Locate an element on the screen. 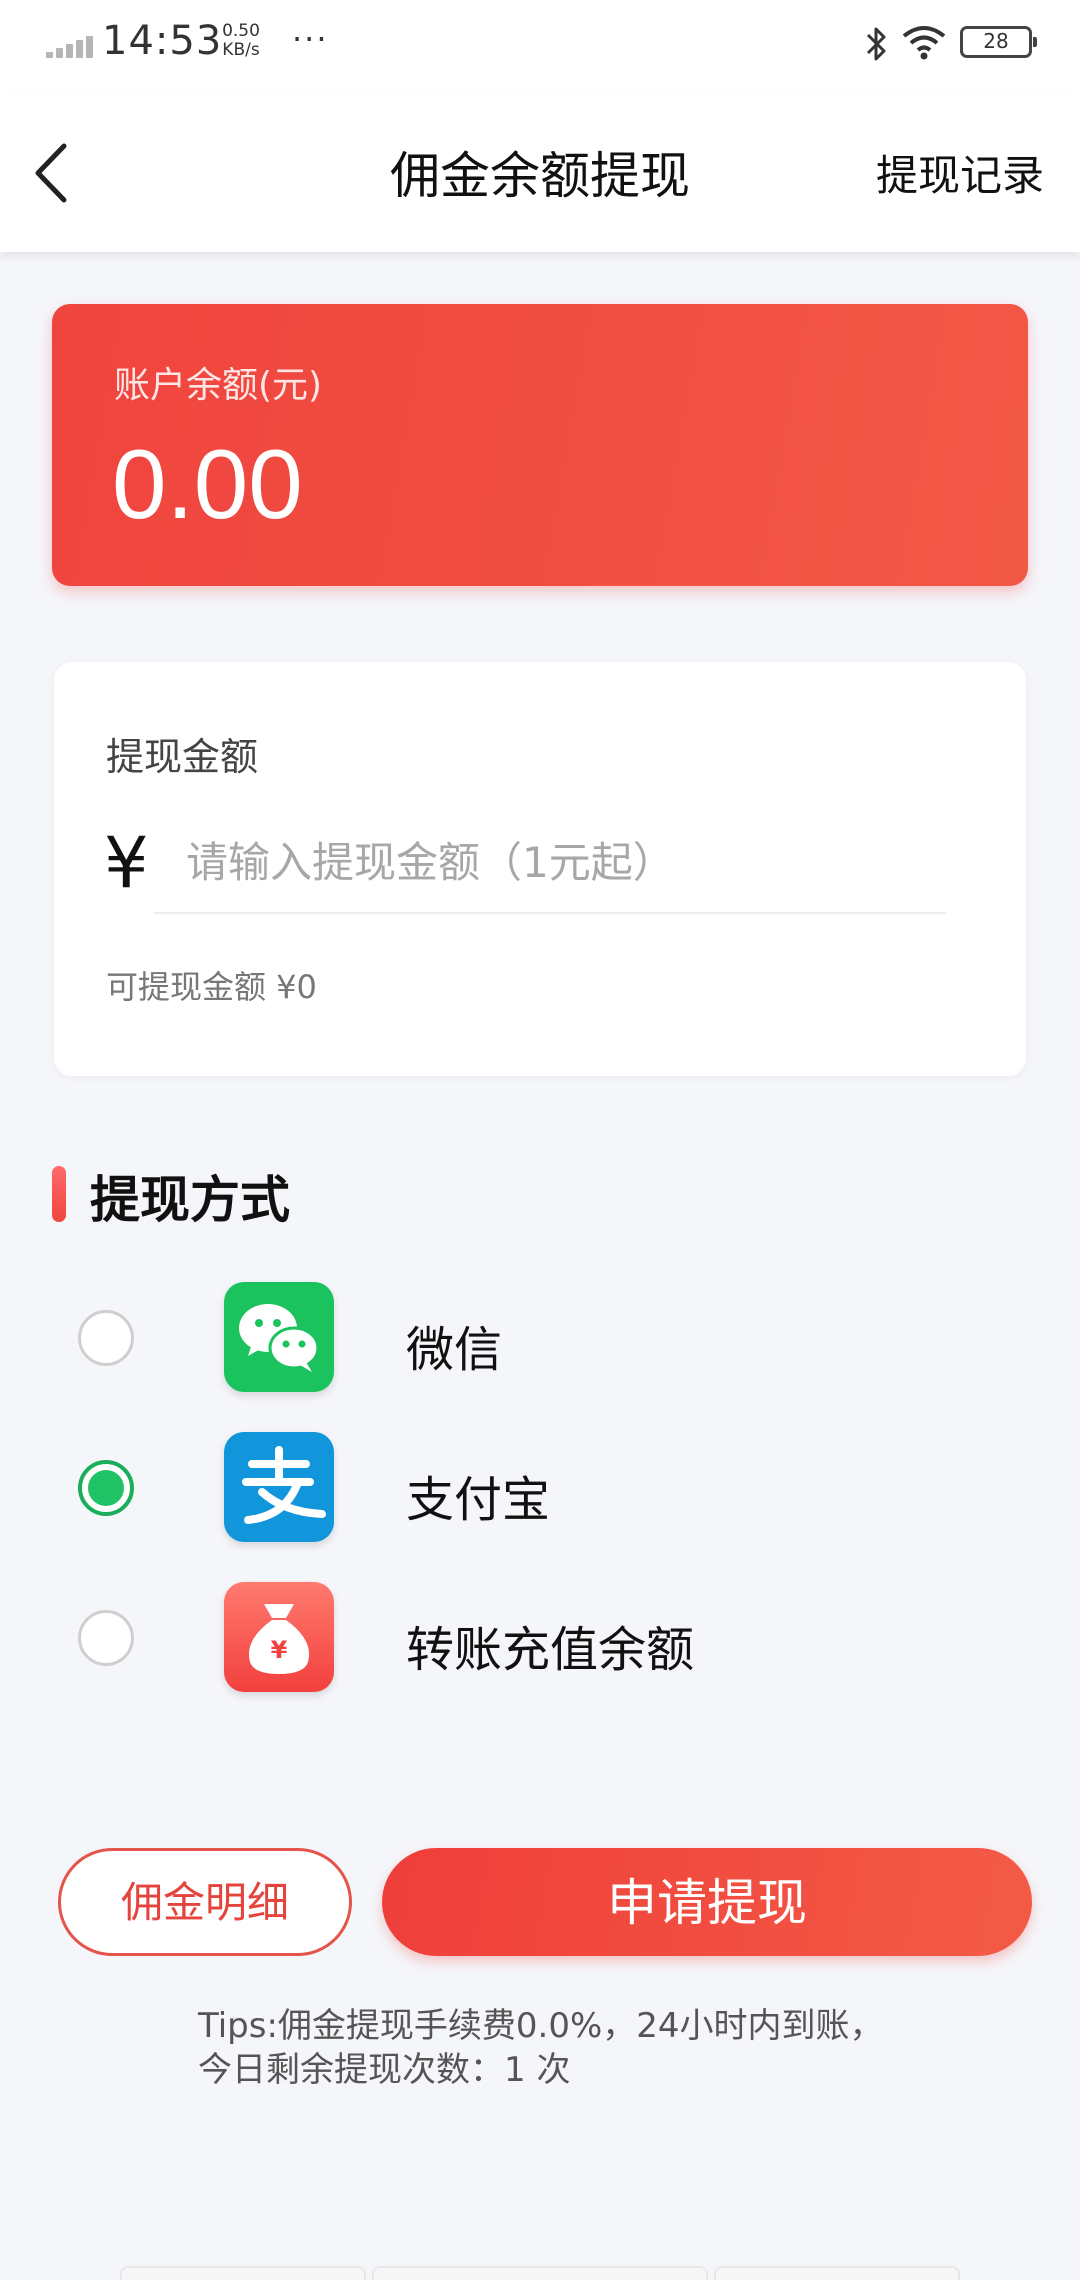 The image size is (1080, 2280). network-speed-unit: KB/s is located at coordinates (241, 50).